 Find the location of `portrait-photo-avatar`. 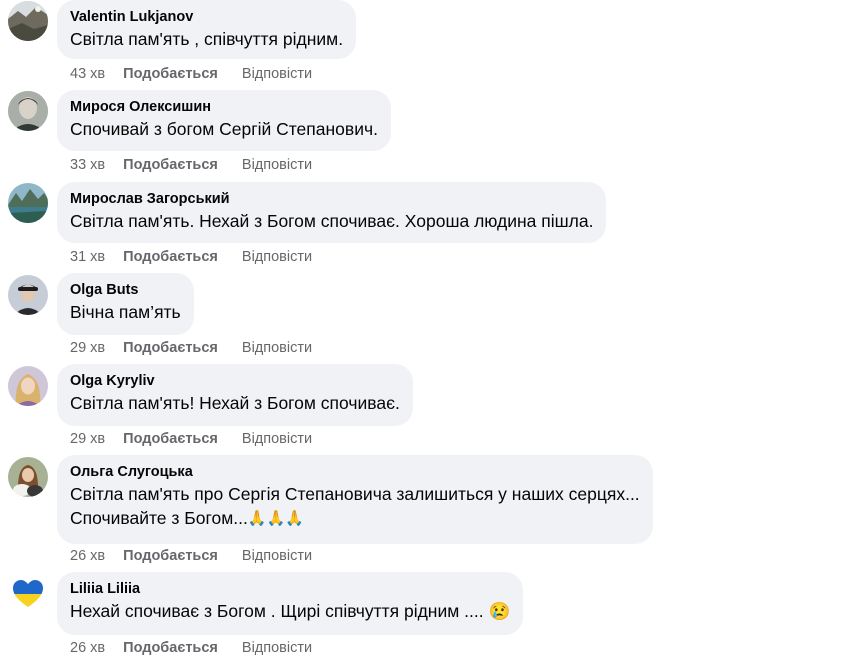

portrait-photo-avatar is located at coordinates (28, 111).